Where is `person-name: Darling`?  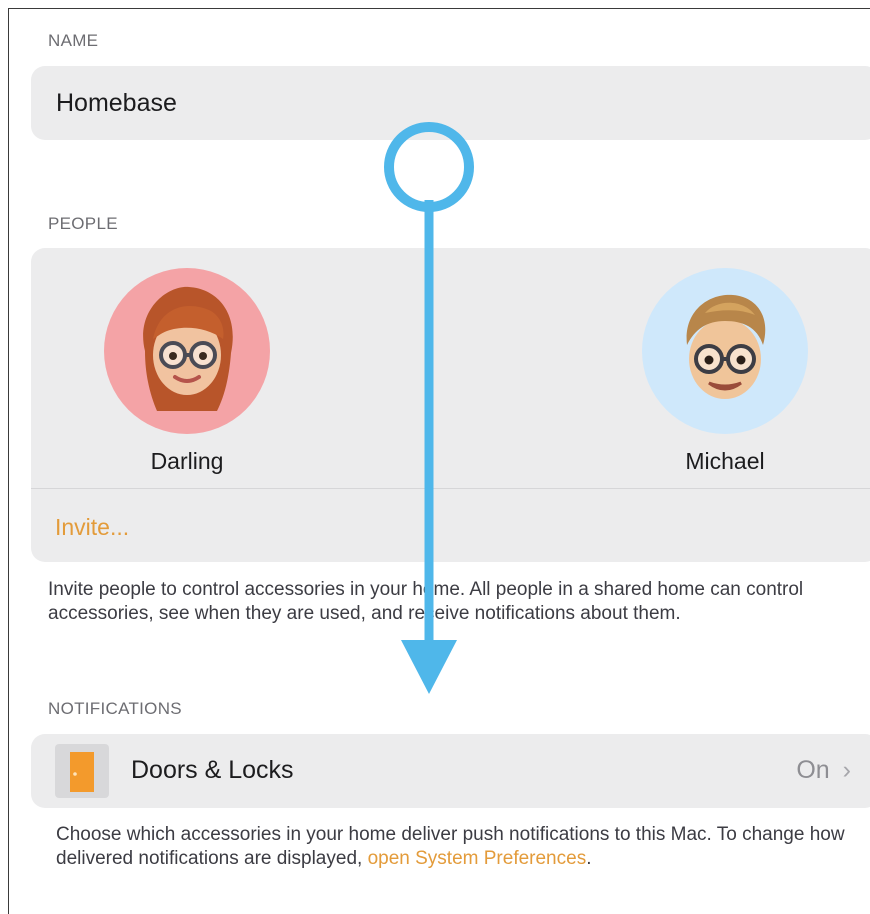
person-name: Darling is located at coordinates (187, 461).